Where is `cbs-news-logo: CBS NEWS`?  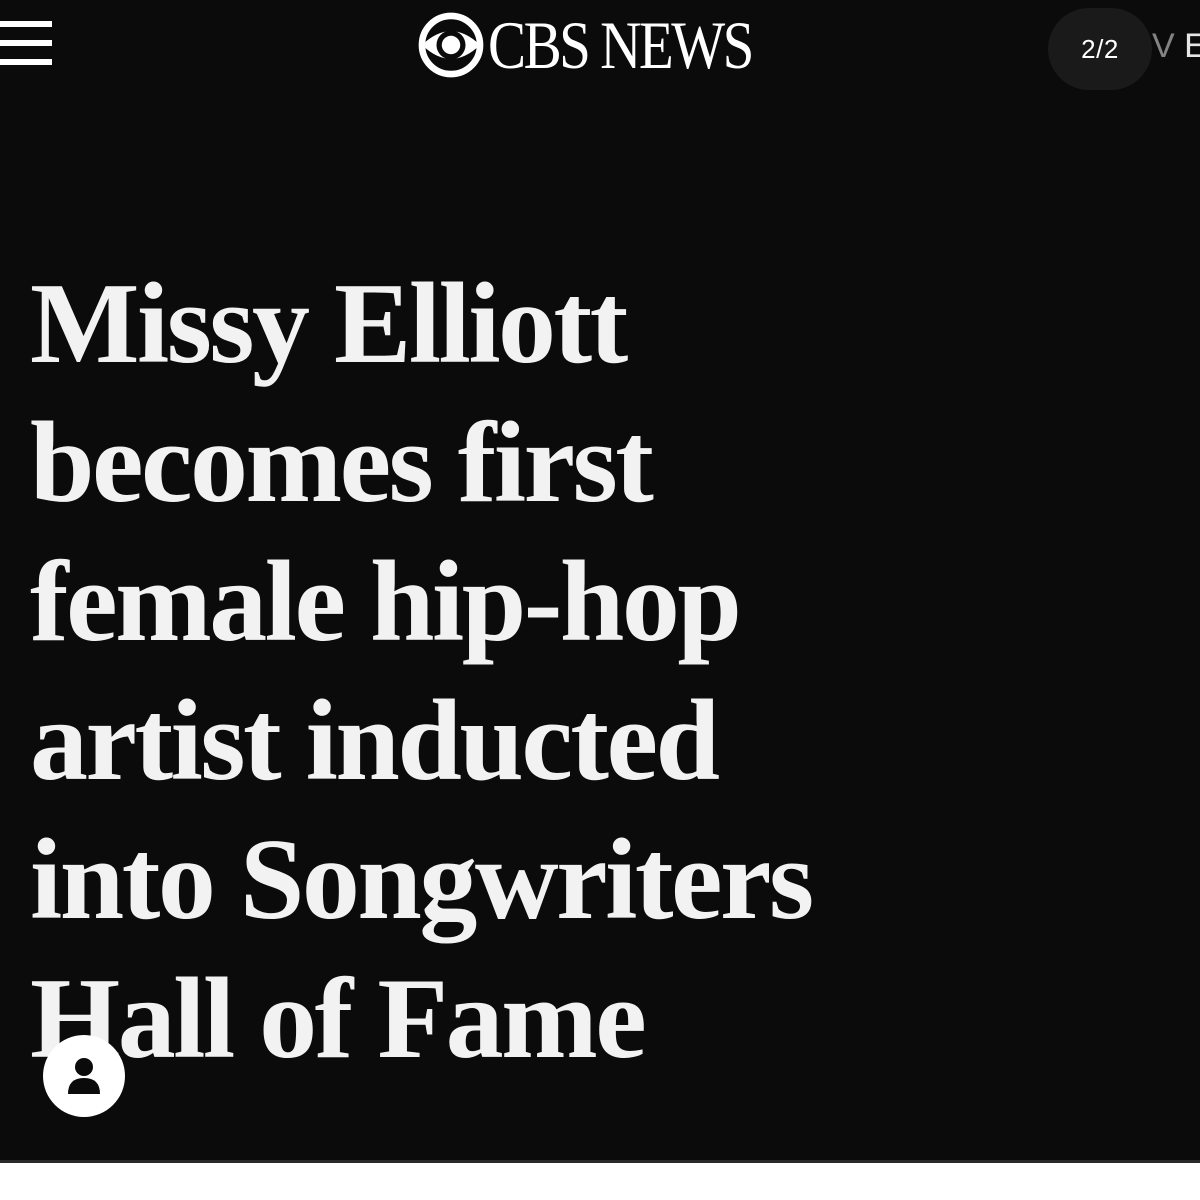
cbs-news-logo: CBS NEWS is located at coordinates (610, 45).